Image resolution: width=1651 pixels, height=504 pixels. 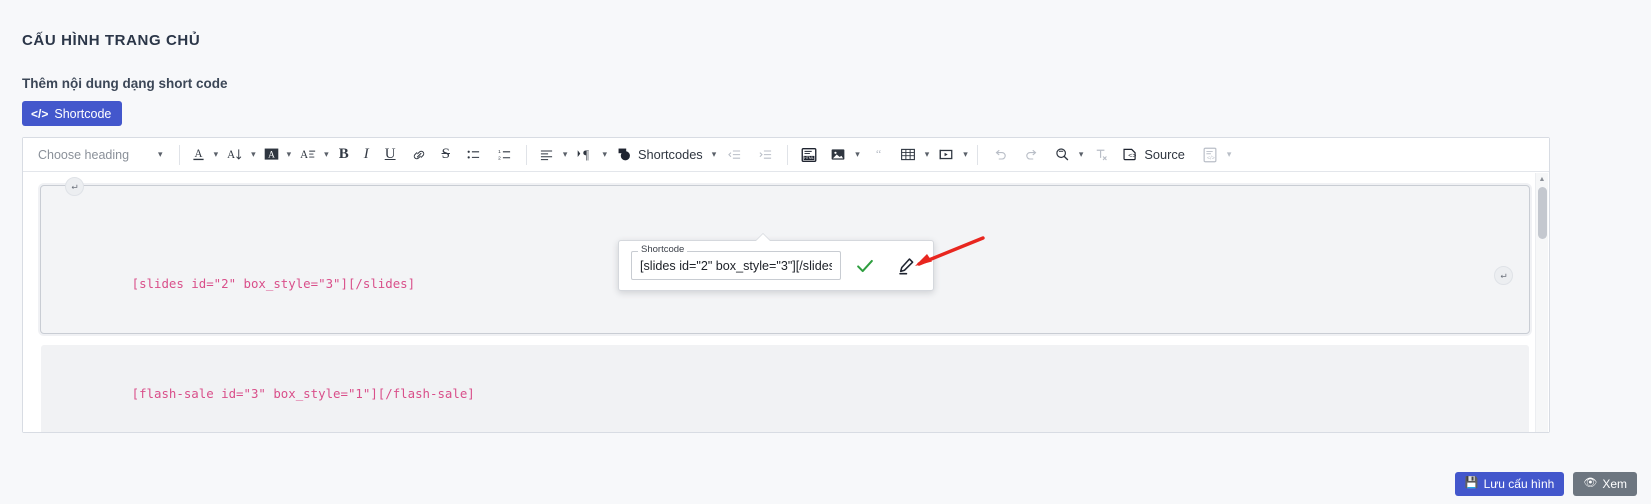 I want to click on media-embed-icon, so click(x=946, y=155).